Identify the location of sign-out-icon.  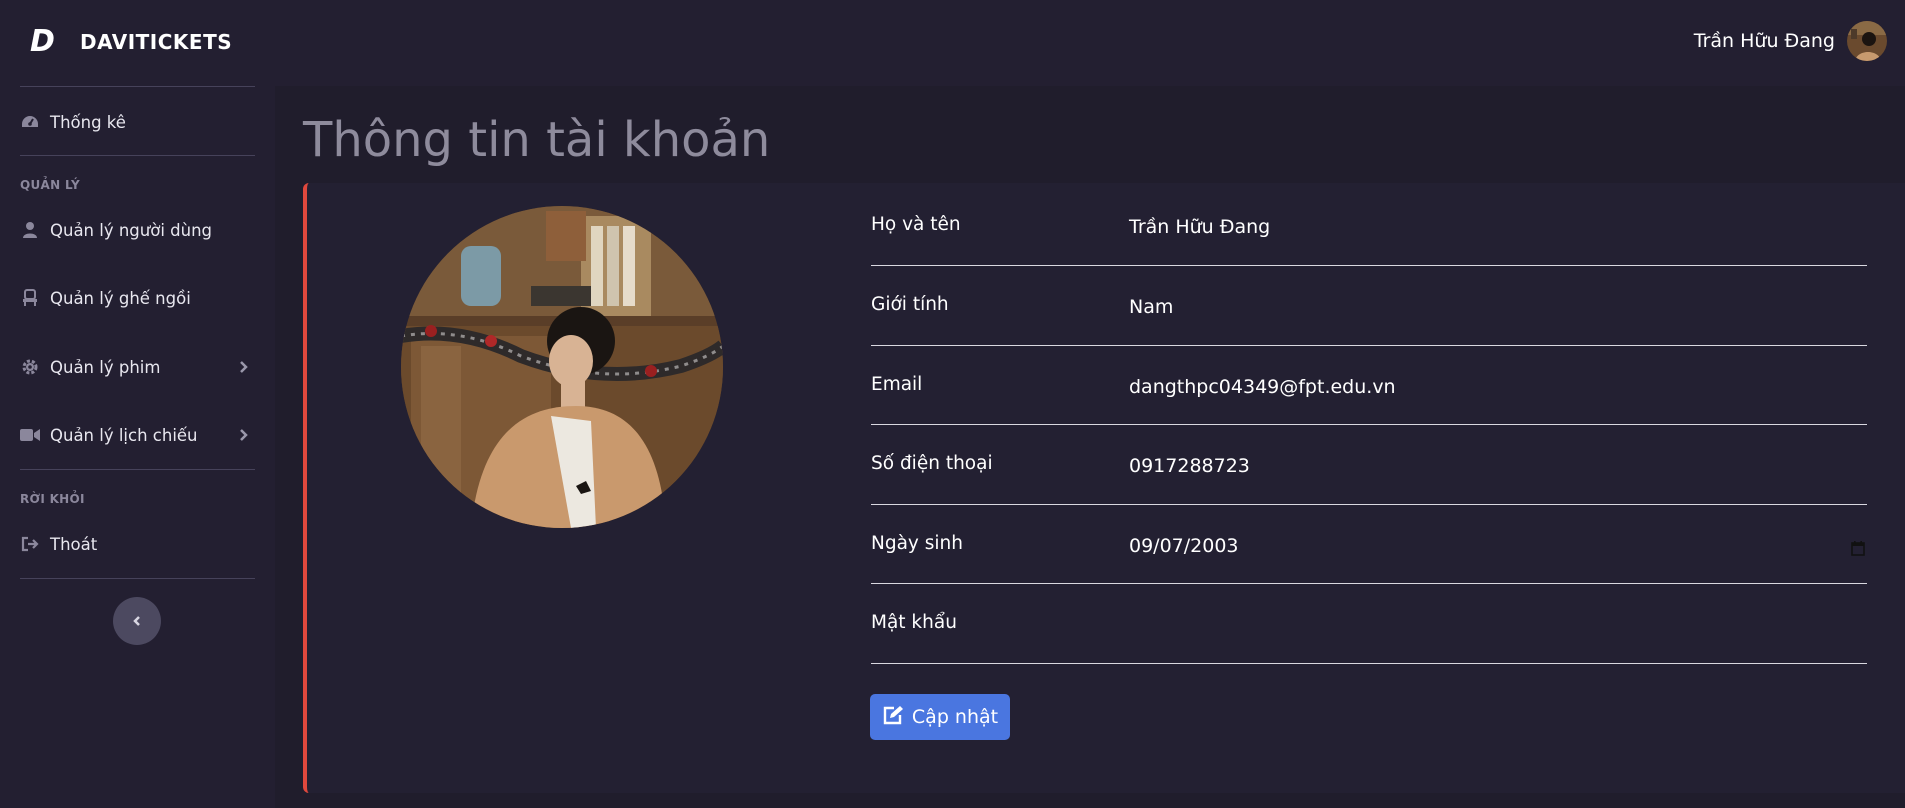
(30, 544).